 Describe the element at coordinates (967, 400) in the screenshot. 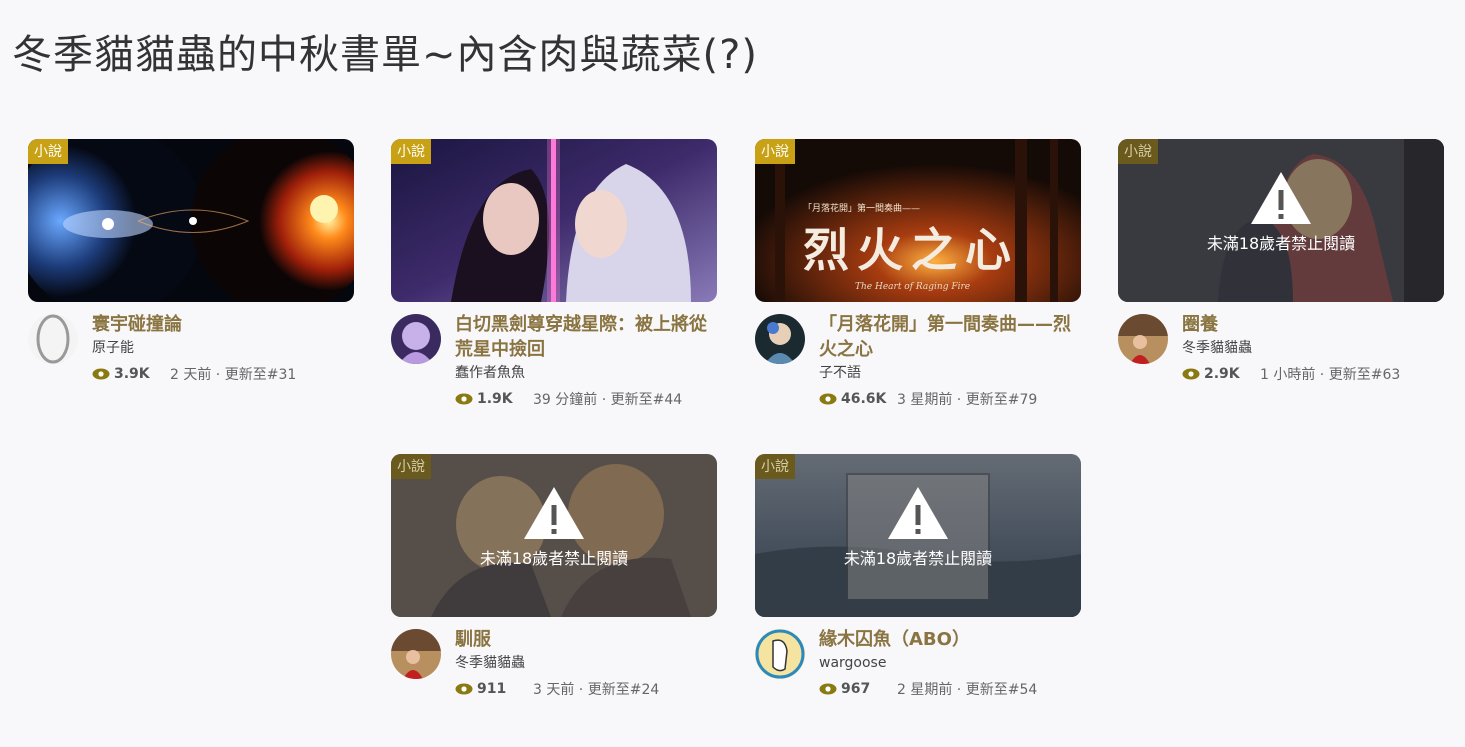

I see `update-info: 3 星期前 · 更新至#79` at that location.